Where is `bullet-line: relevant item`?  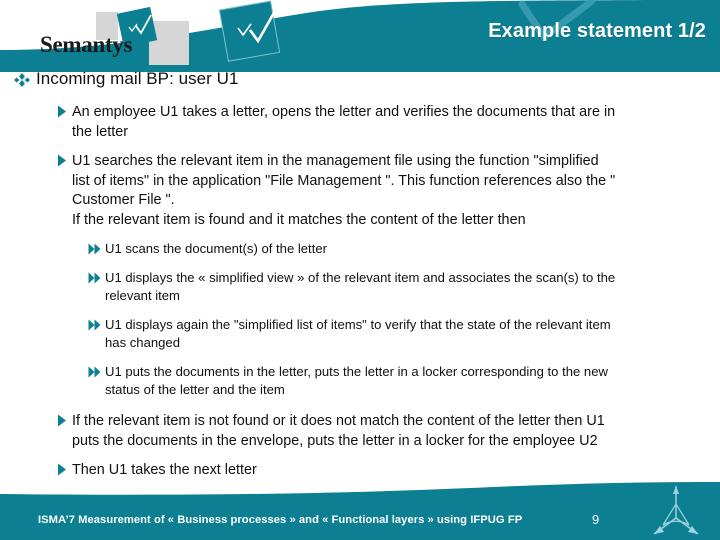 bullet-line: relevant item is located at coordinates (142, 295).